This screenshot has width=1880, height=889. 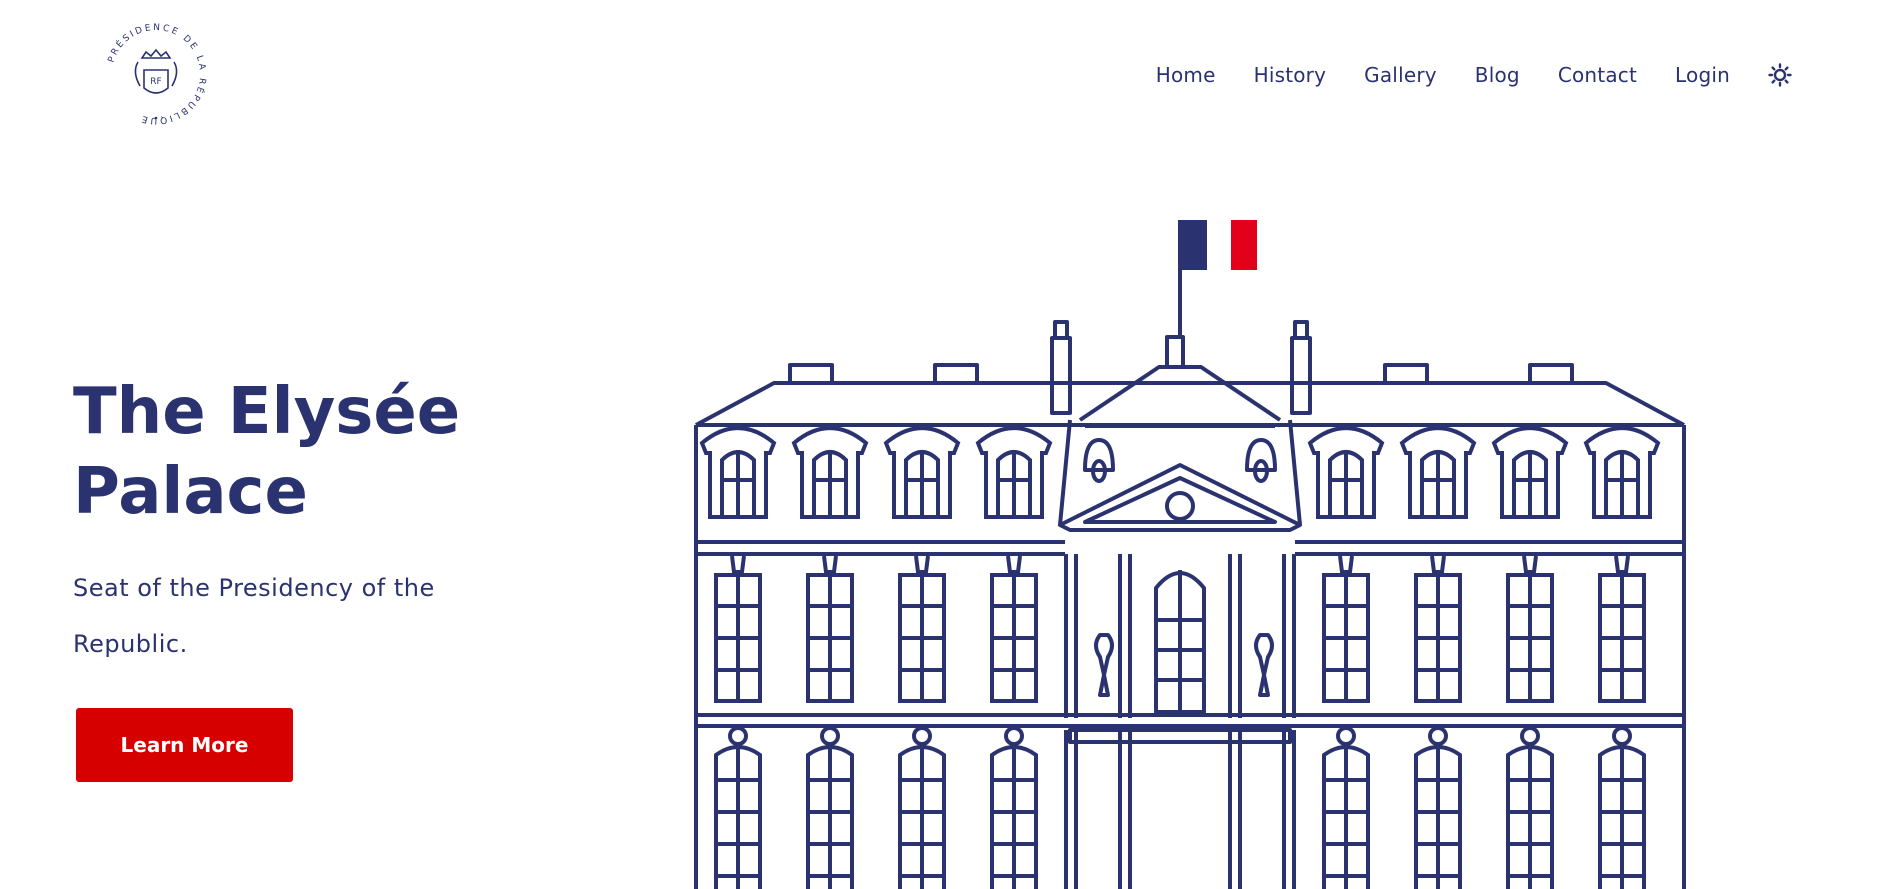 I want to click on logo-monogram: RF, so click(x=155, y=82).